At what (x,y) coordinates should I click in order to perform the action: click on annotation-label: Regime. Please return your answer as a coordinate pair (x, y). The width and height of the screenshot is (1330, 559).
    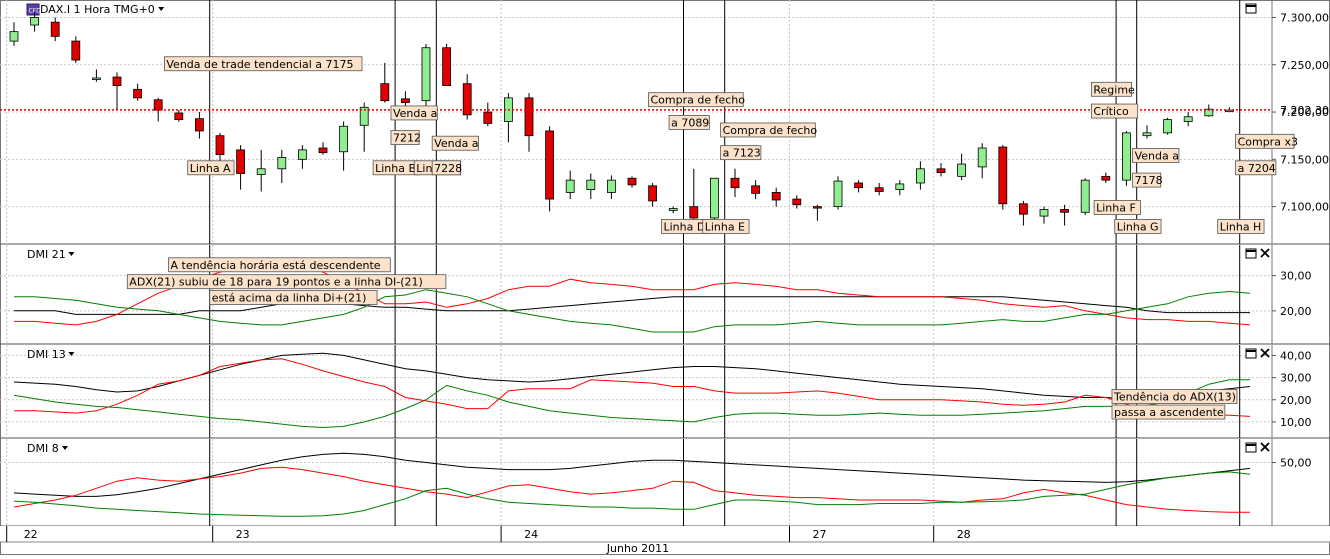
    Looking at the image, I should click on (1114, 89).